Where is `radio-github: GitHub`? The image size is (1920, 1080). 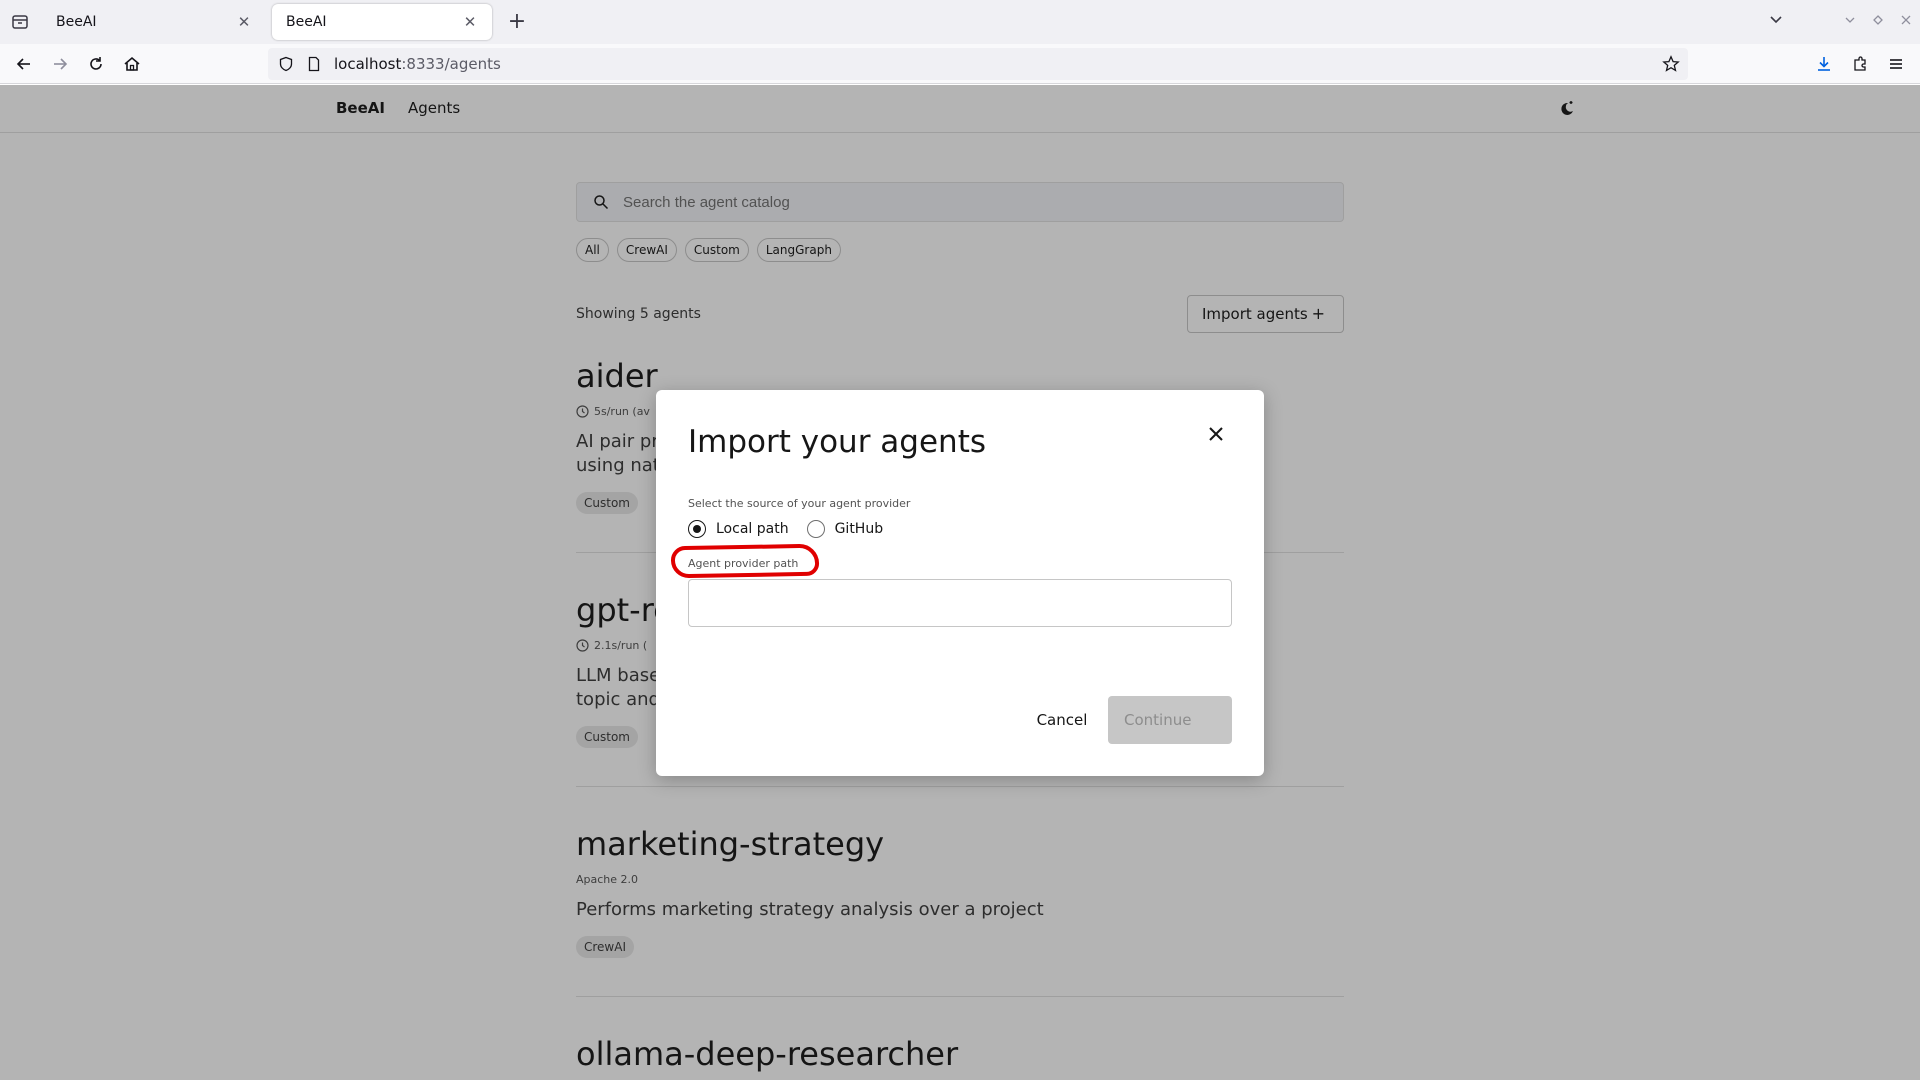 radio-github: GitHub is located at coordinates (845, 529).